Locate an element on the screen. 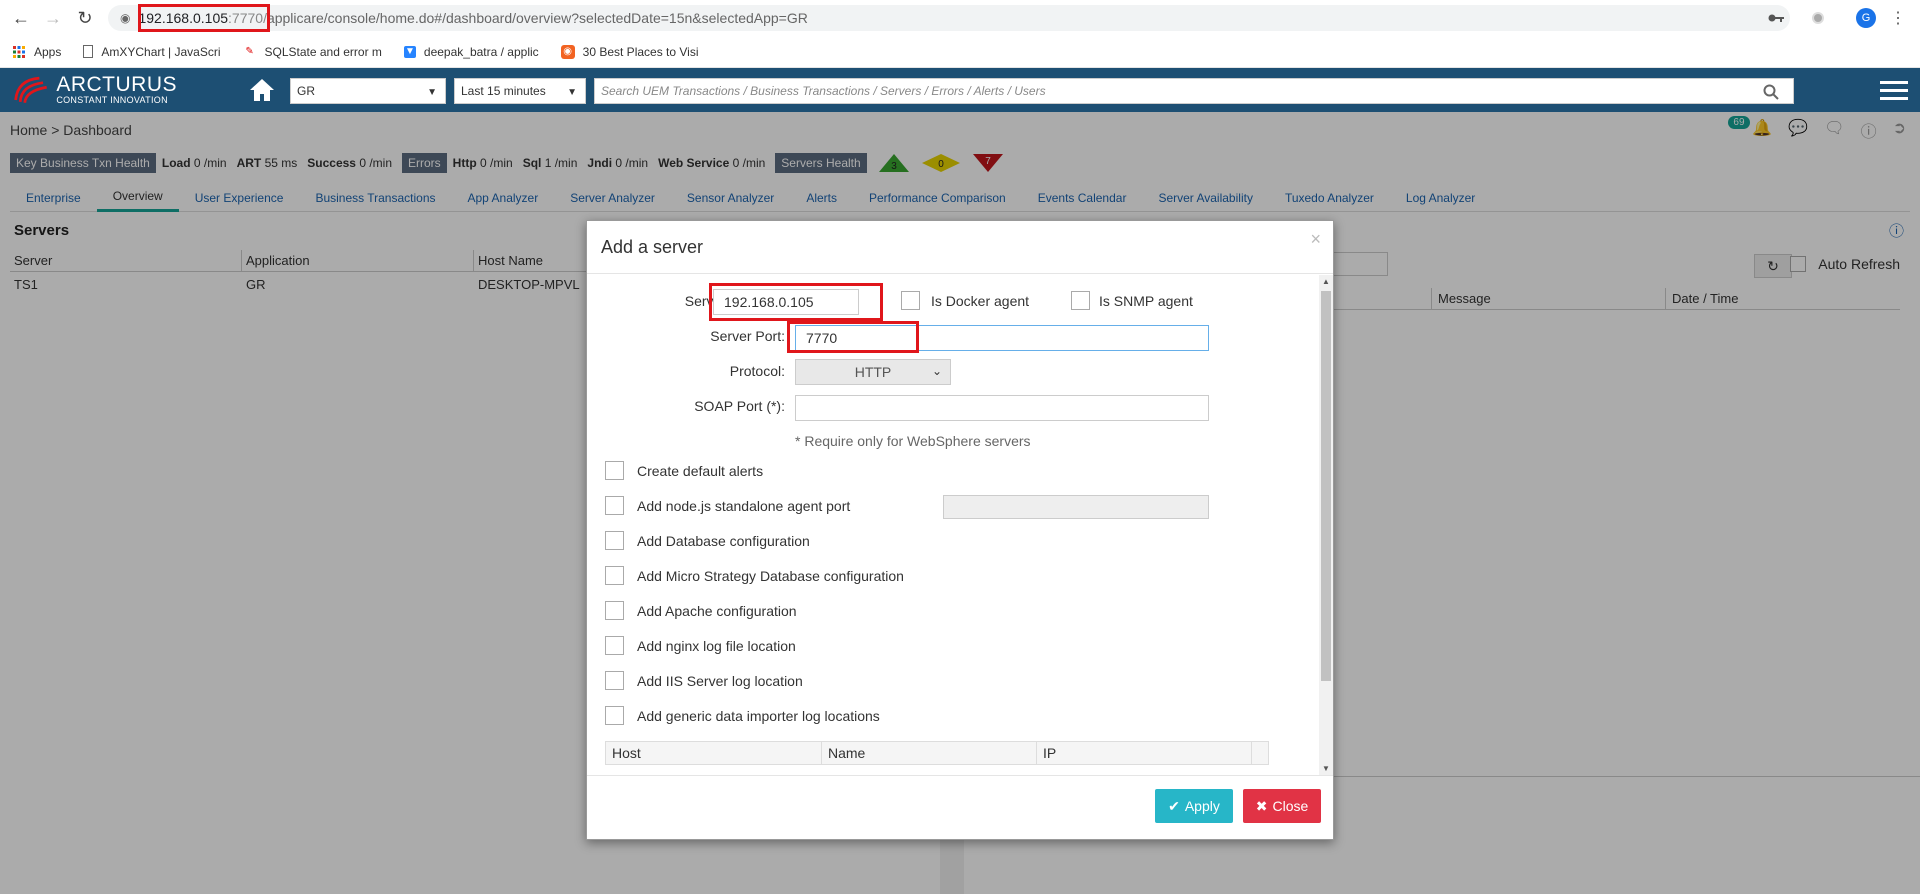 Image resolution: width=1920 pixels, height=894 pixels. soap-port-input is located at coordinates (1002, 408).